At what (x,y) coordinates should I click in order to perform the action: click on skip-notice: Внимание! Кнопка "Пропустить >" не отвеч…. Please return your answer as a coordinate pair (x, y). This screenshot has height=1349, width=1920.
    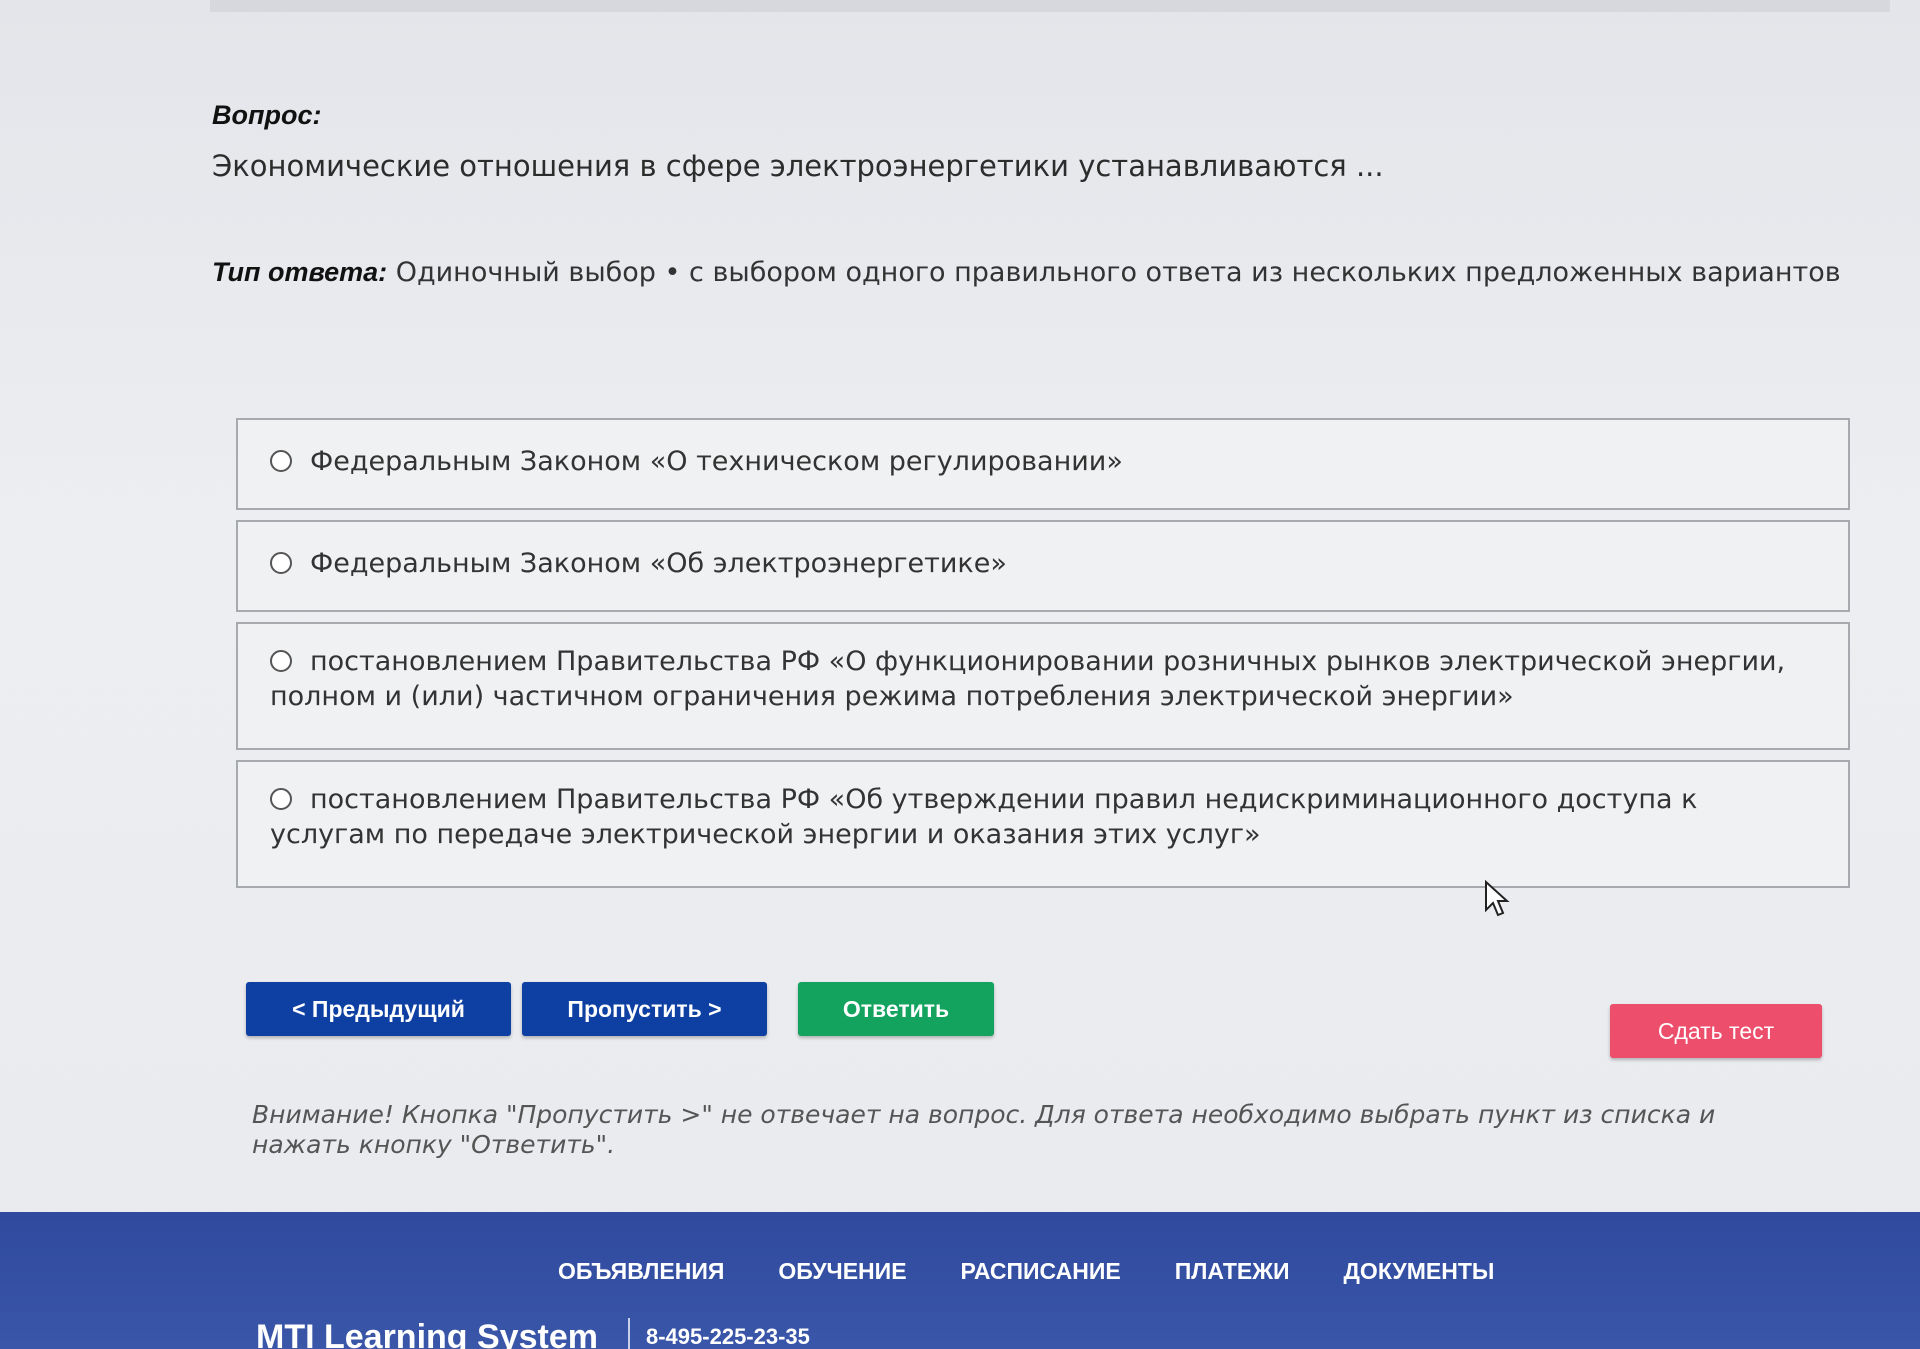
    Looking at the image, I should click on (984, 1129).